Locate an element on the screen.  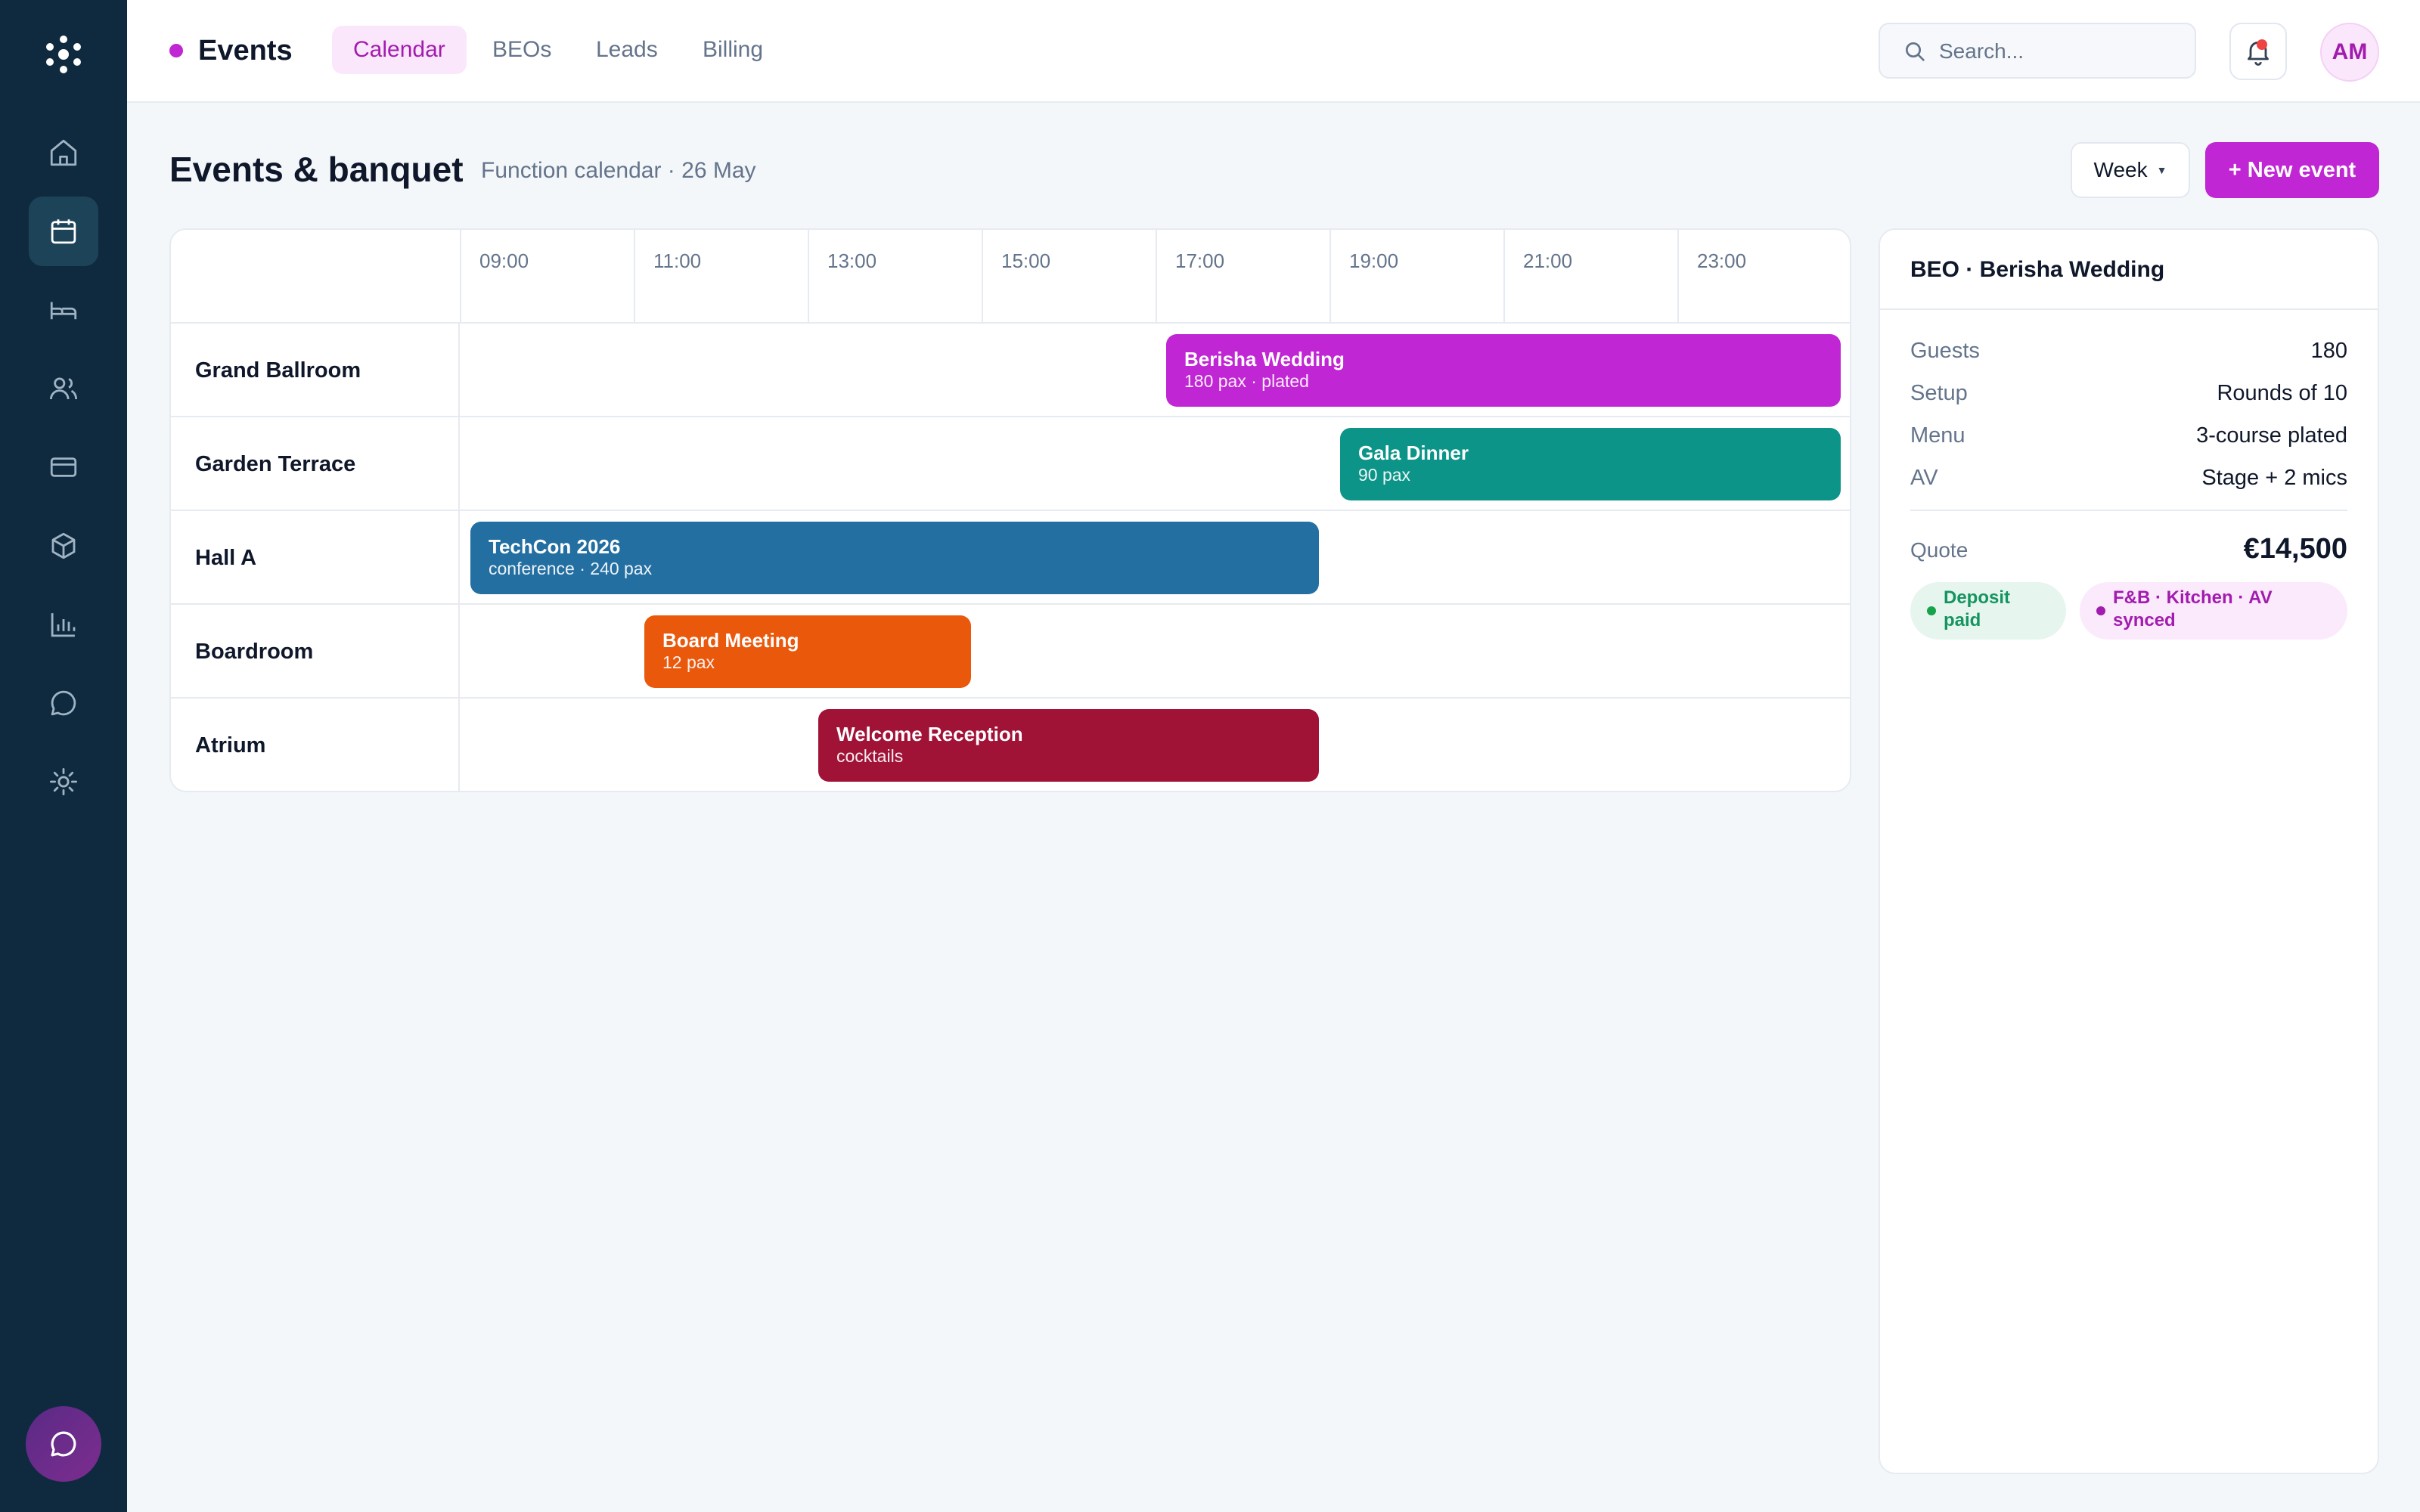
calendar-time-header: 09:00 11:00 13:00 15:00 17:00 19:00 21:00 23:00 is located at coordinates (1011, 277).